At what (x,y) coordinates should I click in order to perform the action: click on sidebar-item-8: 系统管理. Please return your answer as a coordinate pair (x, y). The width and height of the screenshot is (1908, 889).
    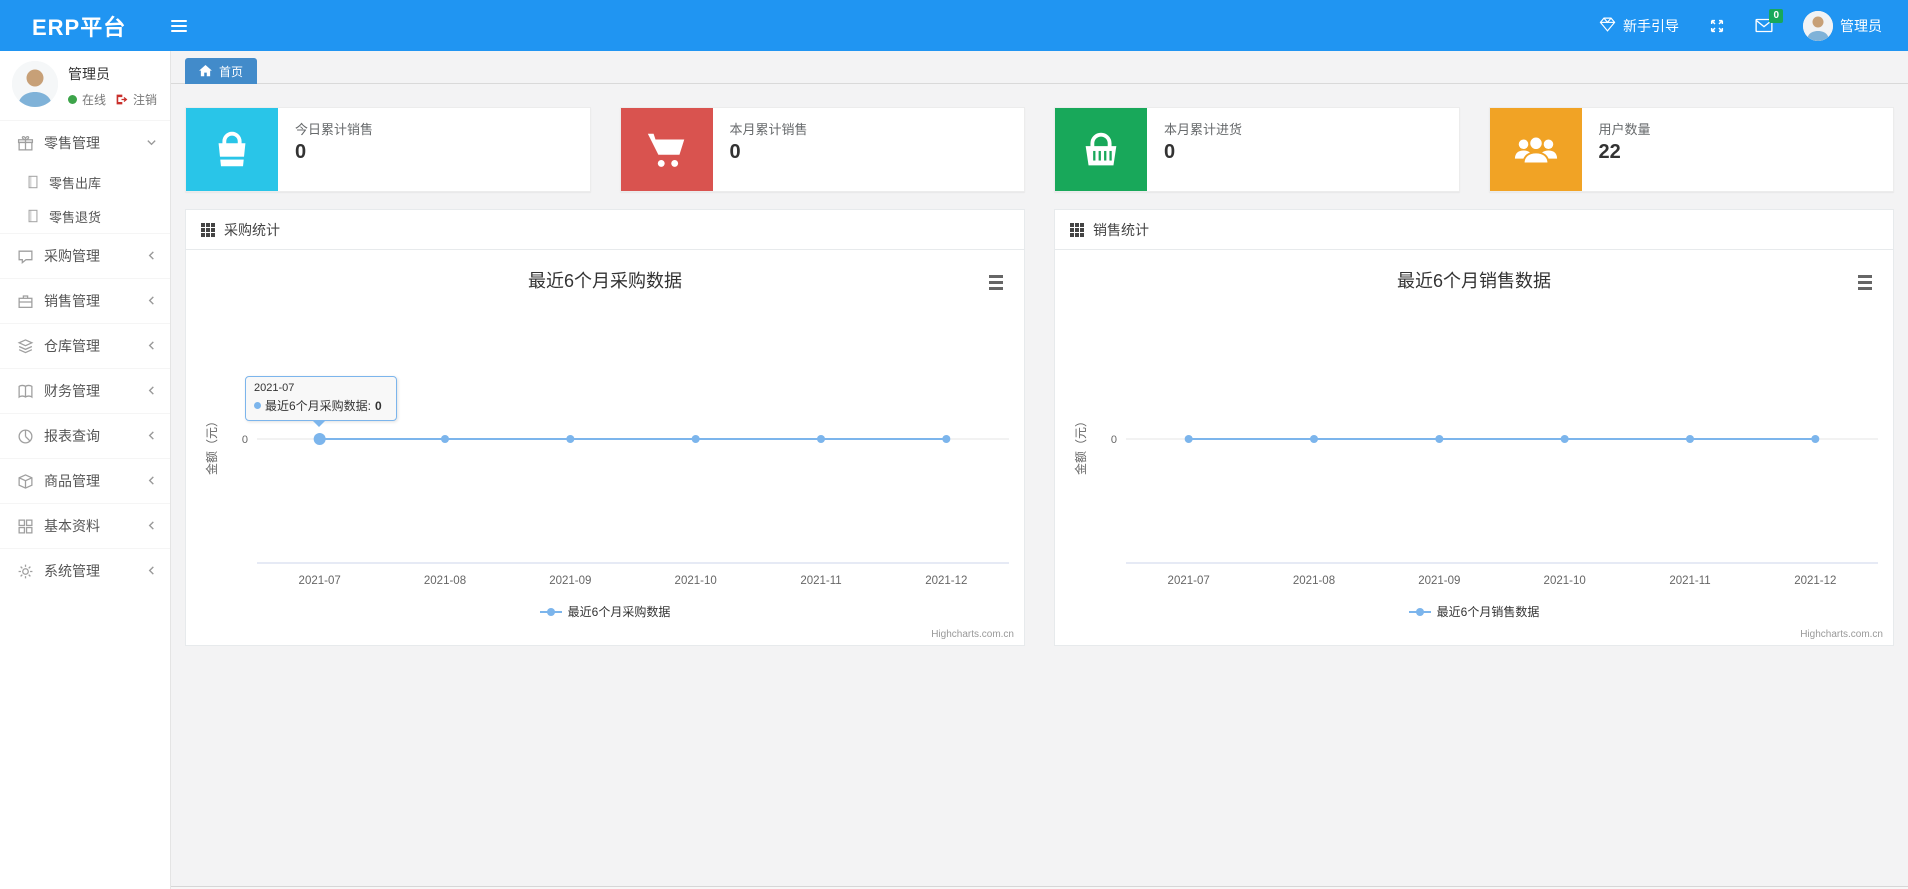
    Looking at the image, I should click on (85, 570).